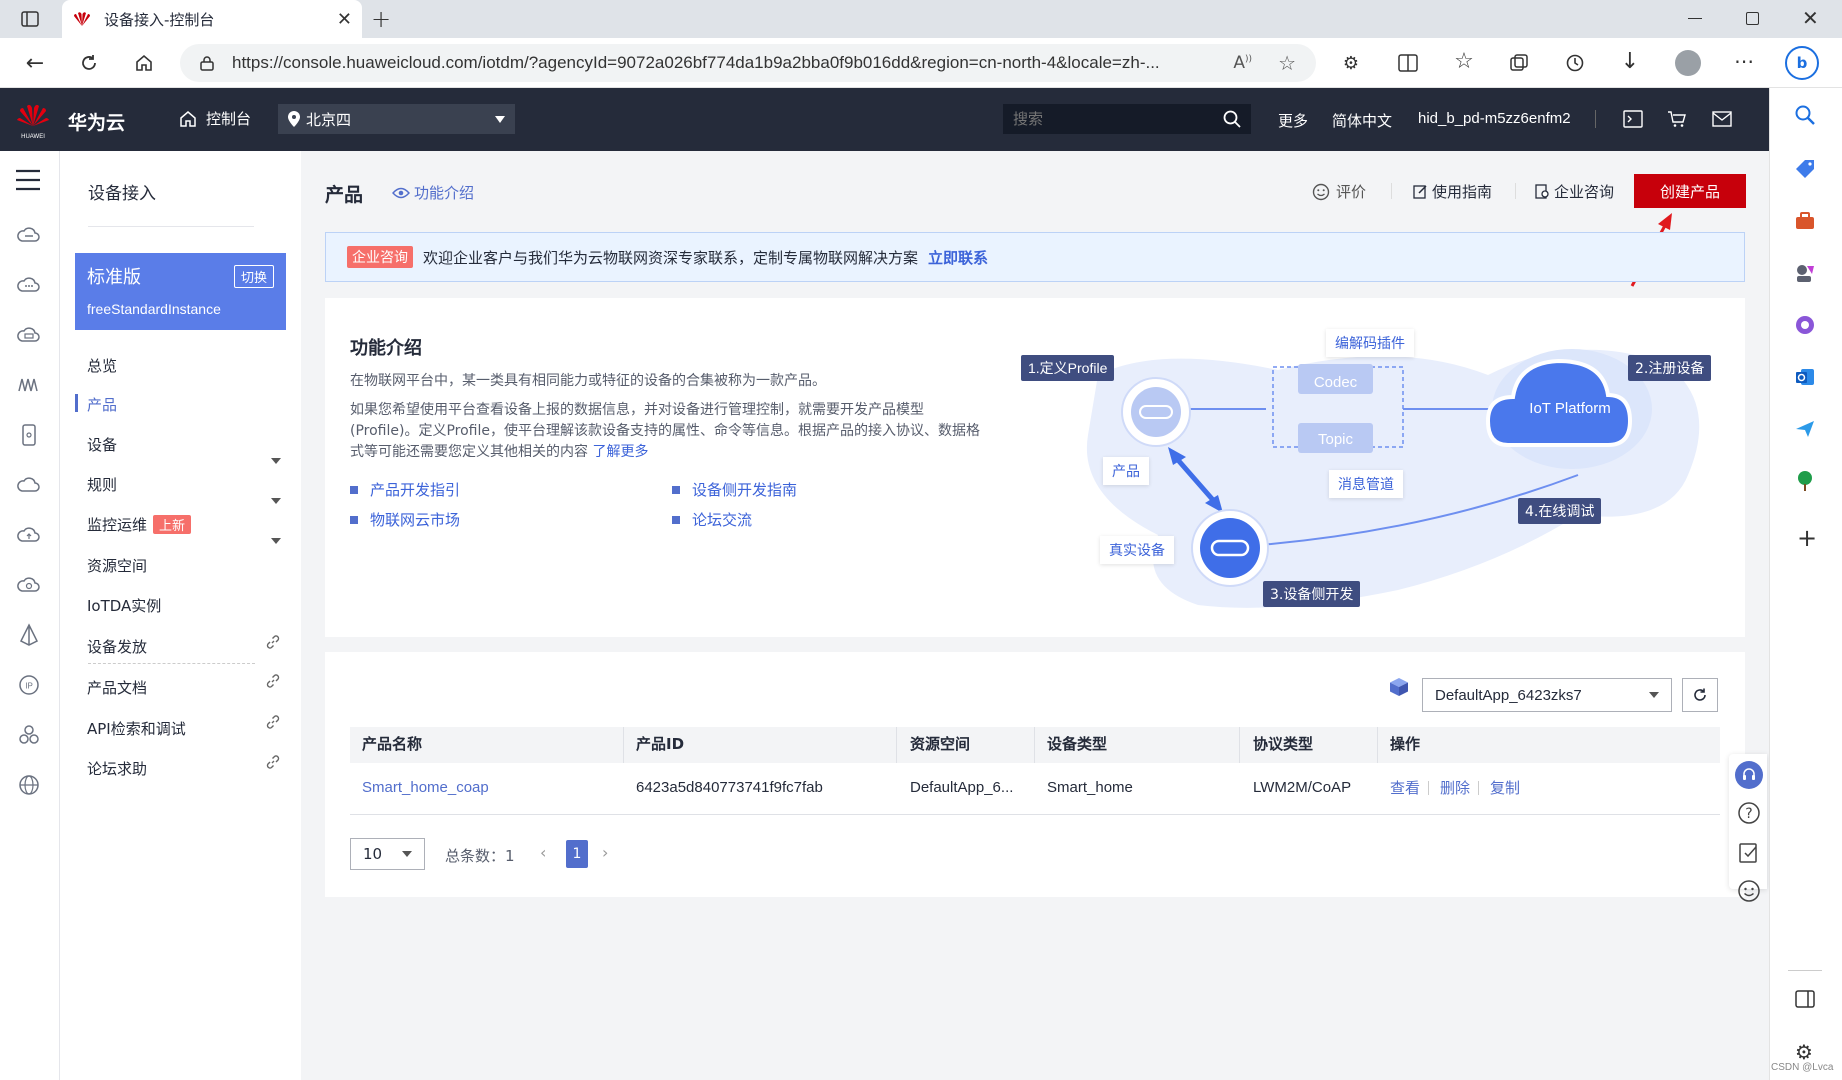 This screenshot has width=1842, height=1080. Describe the element at coordinates (1677, 119) in the screenshot. I see `cart-icon` at that location.